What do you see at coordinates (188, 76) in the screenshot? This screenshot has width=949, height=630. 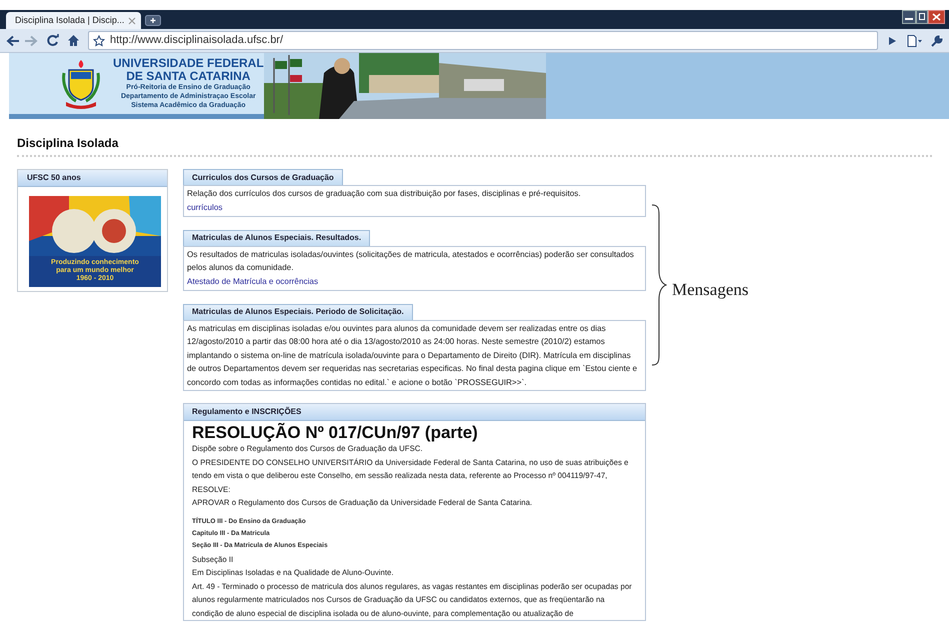 I see `university-name: DE SANTA CATARINA` at bounding box center [188, 76].